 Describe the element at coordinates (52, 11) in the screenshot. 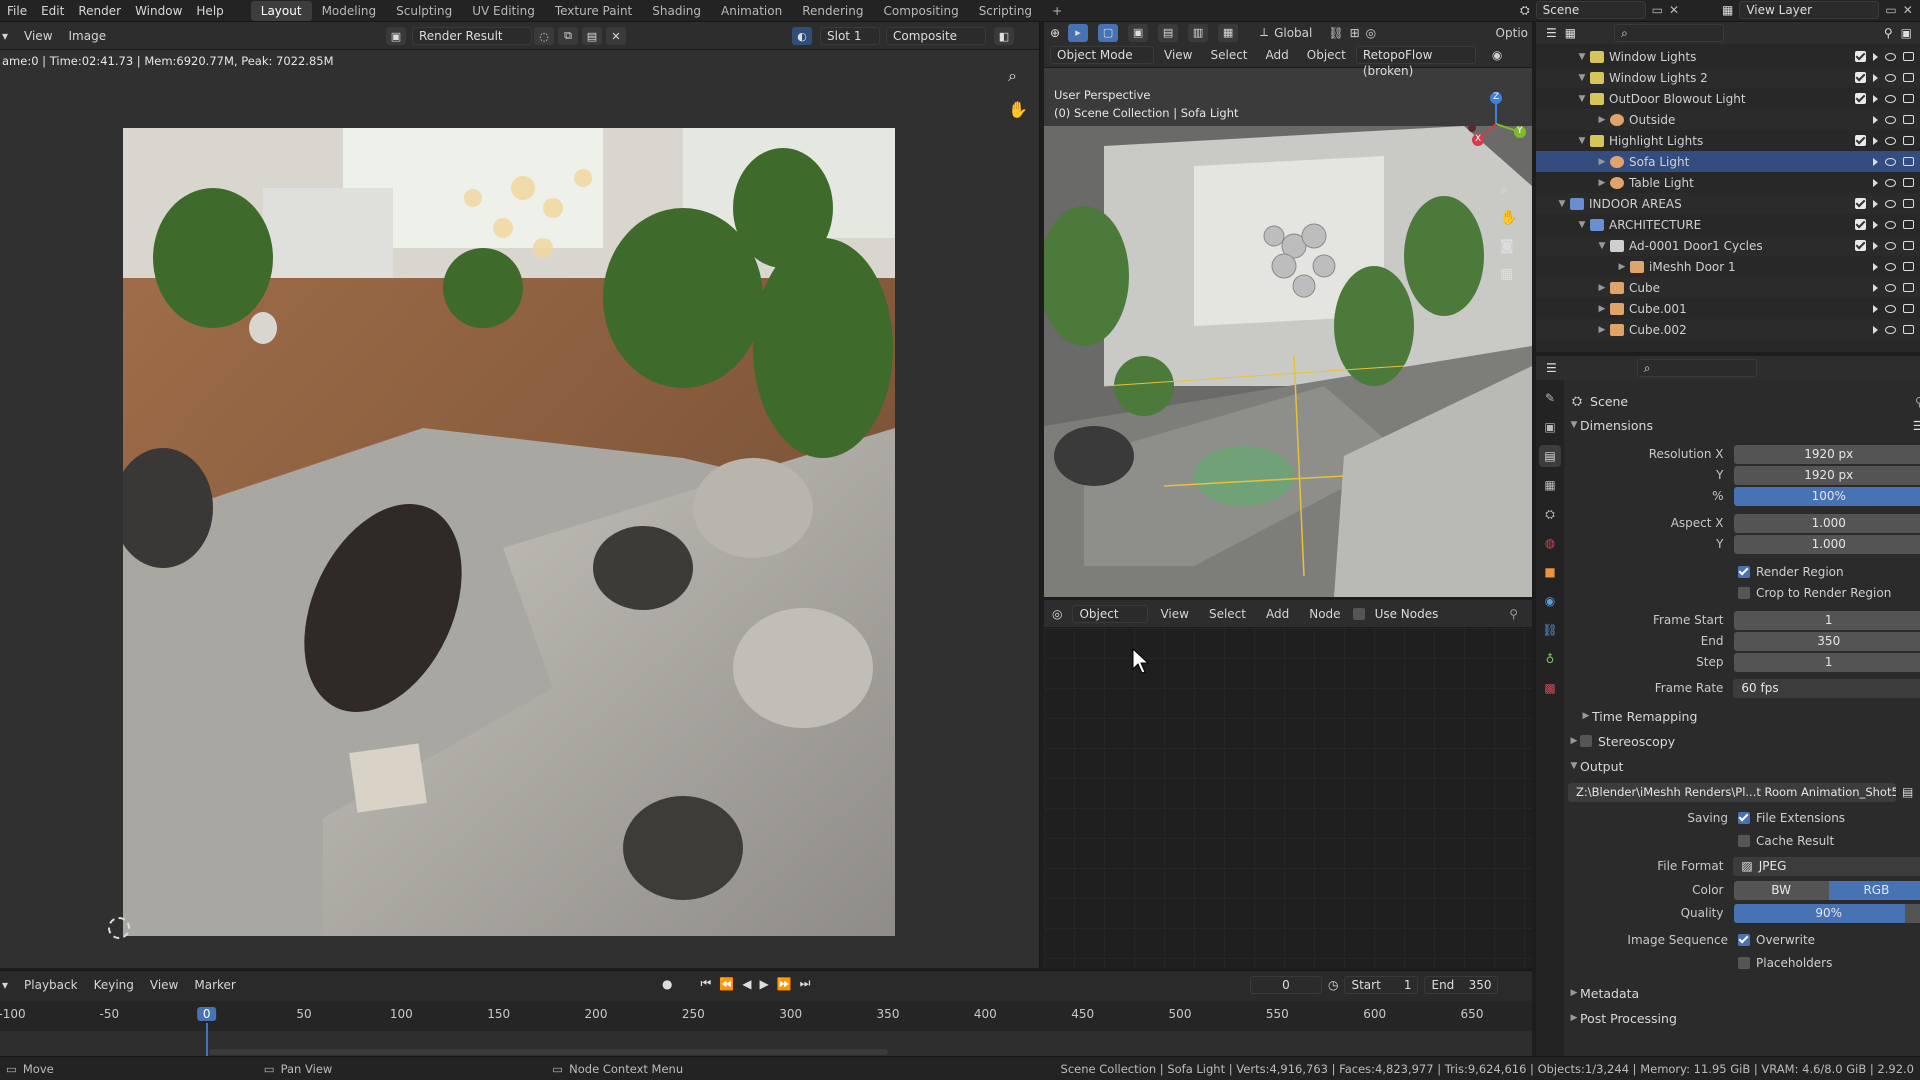

I see `menu-edit: Edit` at that location.